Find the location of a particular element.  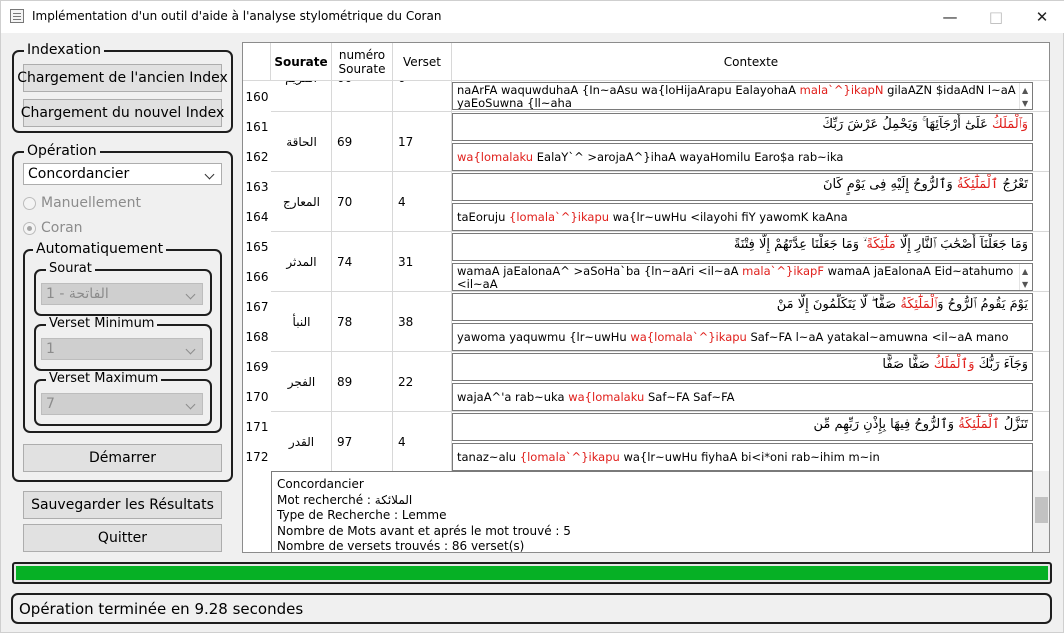

arabic-before: تَعْرُجُ is located at coordinates (1013, 184).